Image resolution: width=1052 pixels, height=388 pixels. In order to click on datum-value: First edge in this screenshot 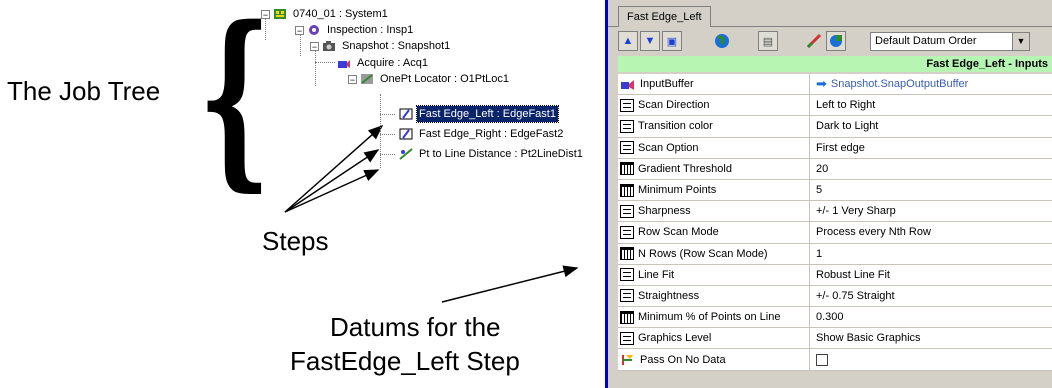, I will do `click(840, 147)`.